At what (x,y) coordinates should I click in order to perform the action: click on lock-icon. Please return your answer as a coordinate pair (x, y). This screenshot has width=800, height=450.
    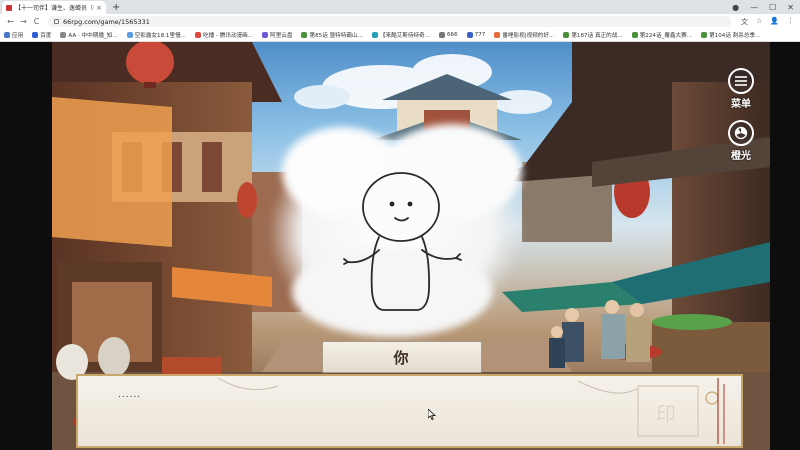
    Looking at the image, I should click on (56, 21).